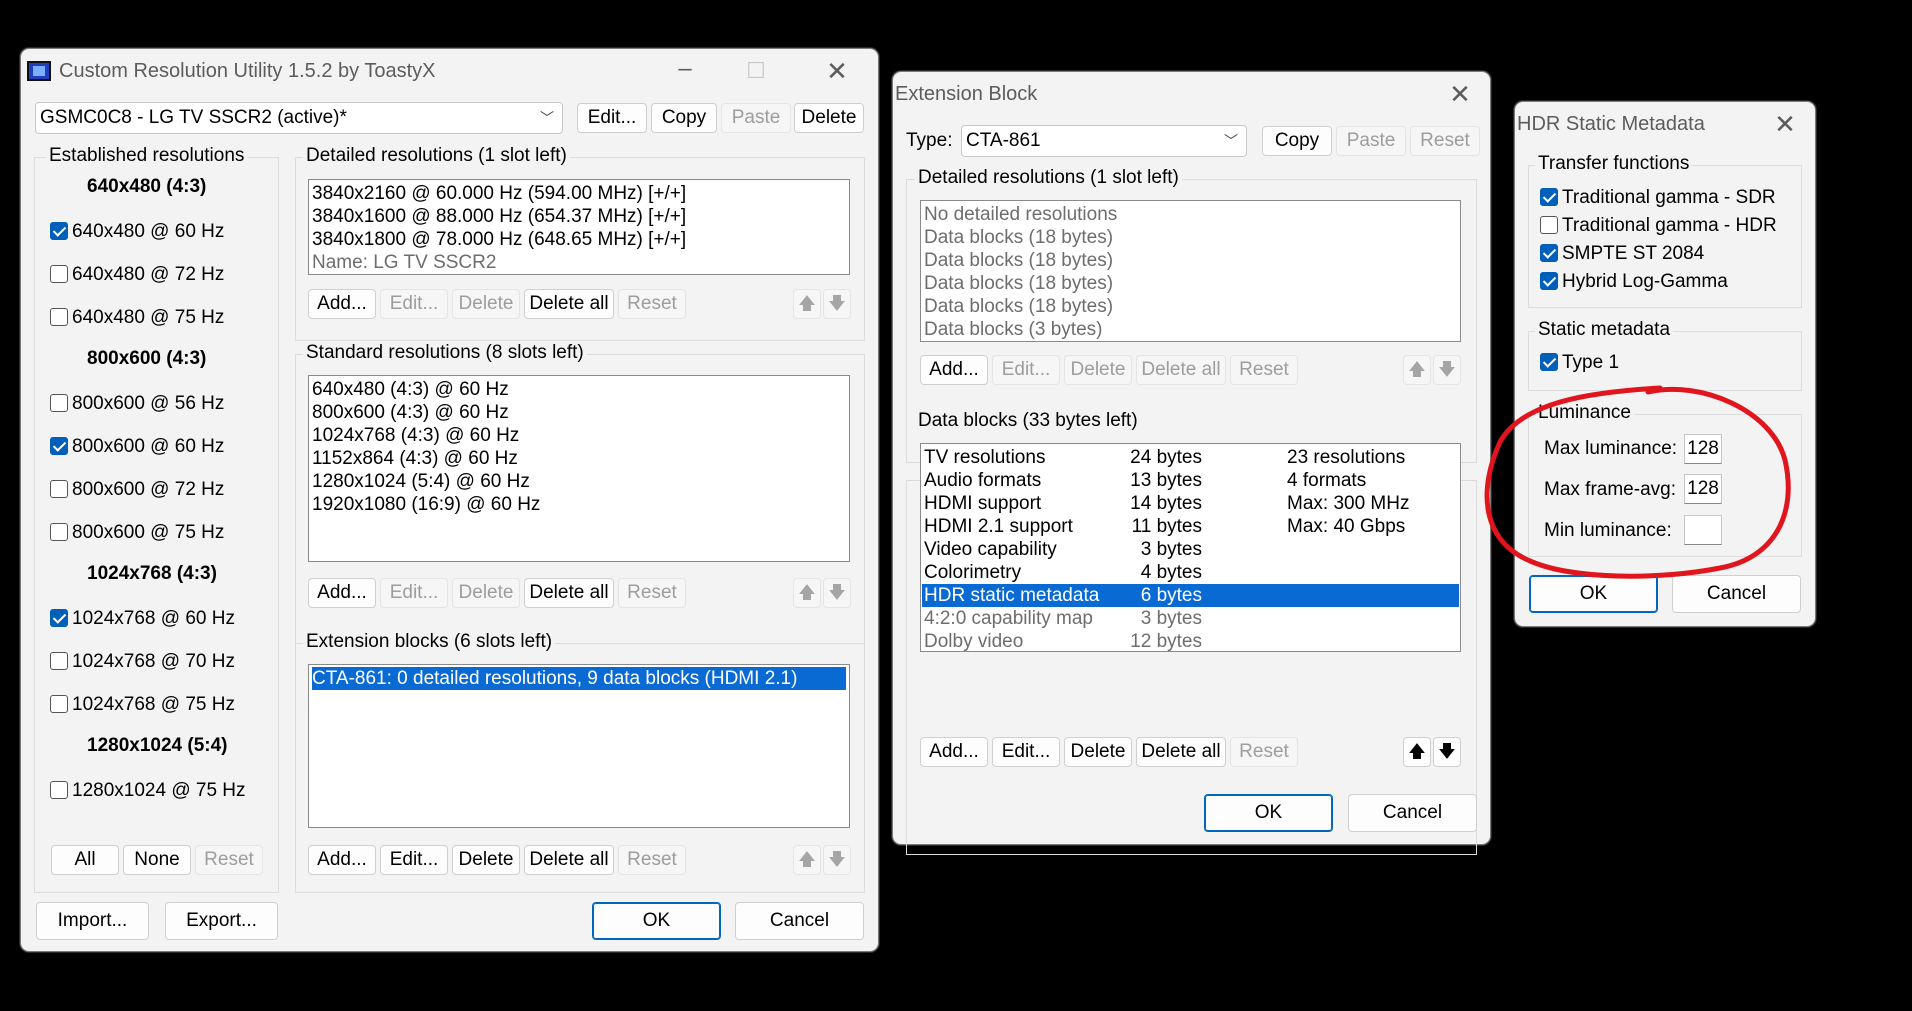 The height and width of the screenshot is (1011, 1912). What do you see at coordinates (1190, 329) in the screenshot?
I see `list-item: Data blocks (3 bytes)` at bounding box center [1190, 329].